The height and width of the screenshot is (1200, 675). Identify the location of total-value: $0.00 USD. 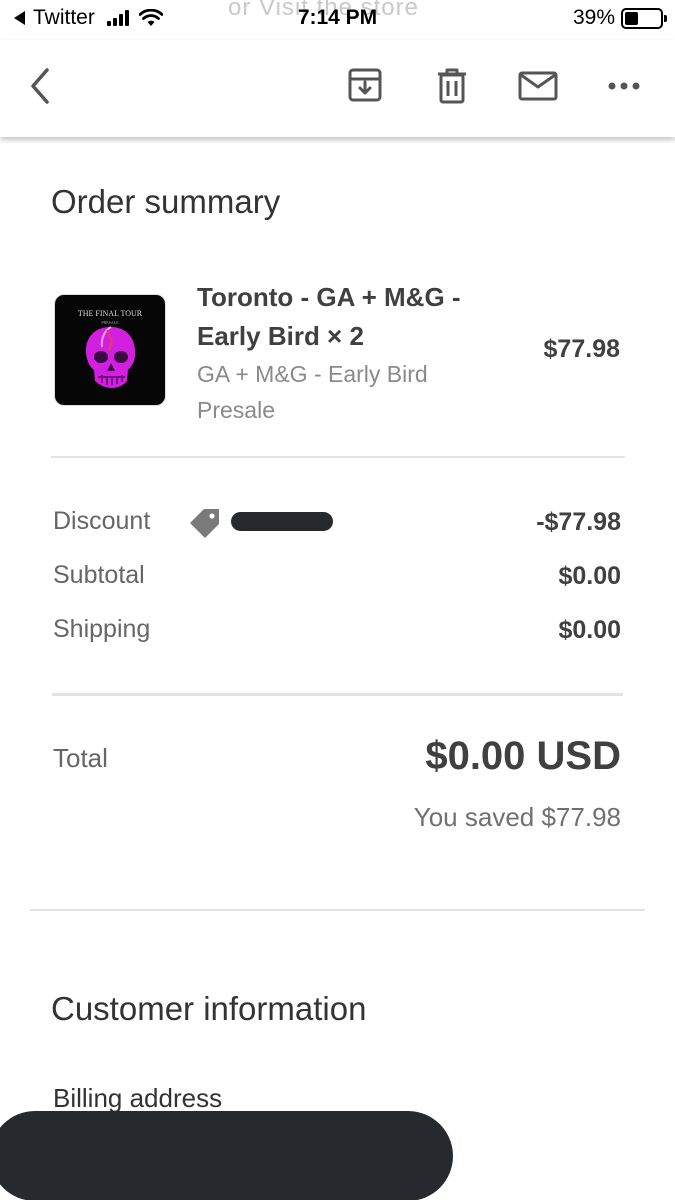
(523, 756).